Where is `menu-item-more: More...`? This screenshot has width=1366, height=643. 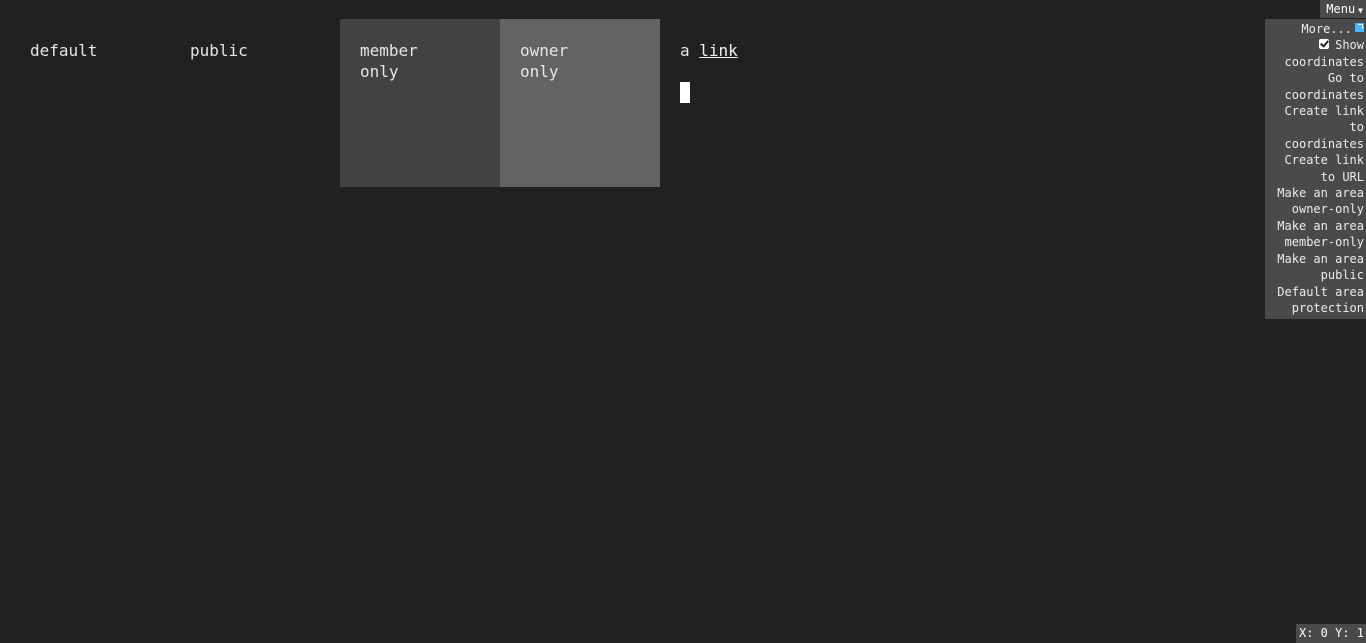
menu-item-more: More... is located at coordinates (1316, 29).